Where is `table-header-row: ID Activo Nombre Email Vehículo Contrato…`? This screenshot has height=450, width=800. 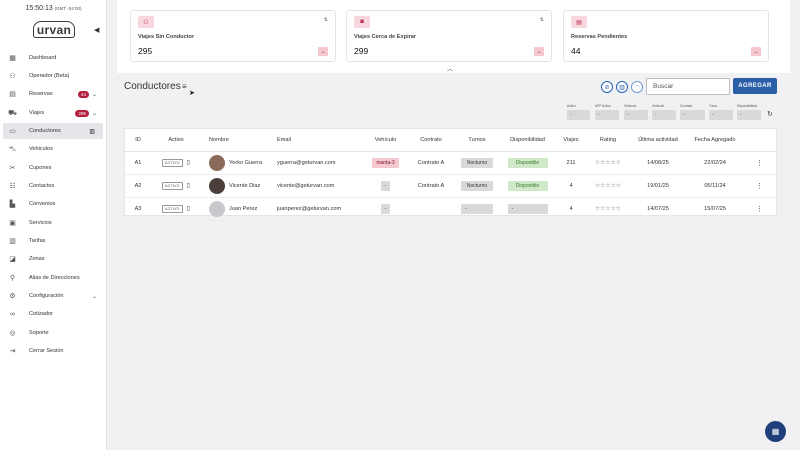 table-header-row: ID Activo Nombre Email Vehículo Contrato… is located at coordinates (450, 140).